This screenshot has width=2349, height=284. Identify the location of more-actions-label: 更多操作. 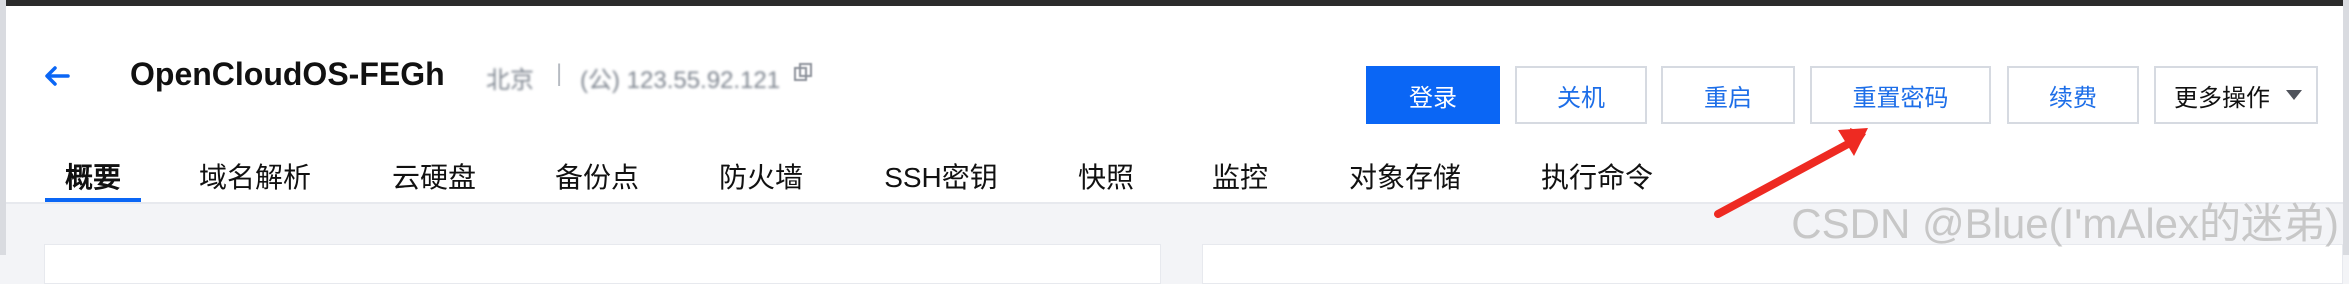
(2222, 98).